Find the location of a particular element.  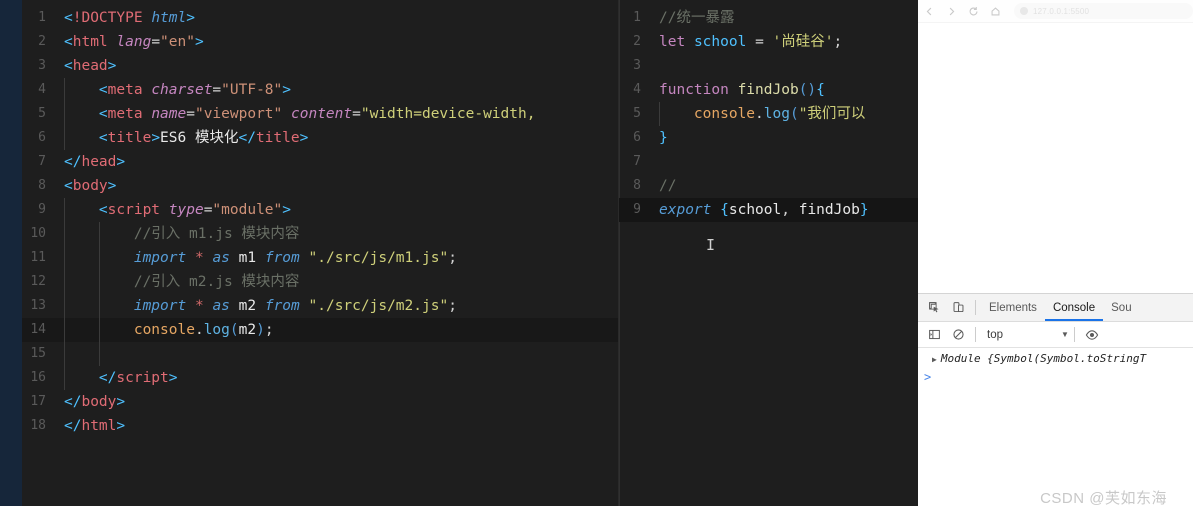

code-line: 12 //引入 m2.js 模块内容 is located at coordinates (320, 282).